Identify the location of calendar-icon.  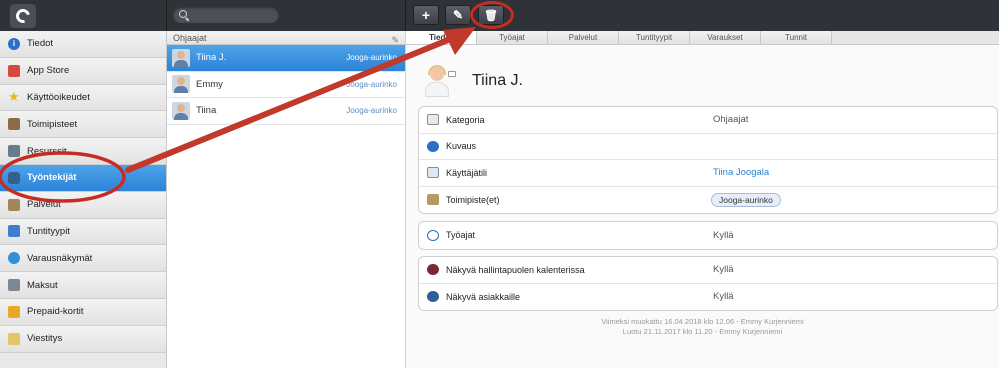
(14, 231).